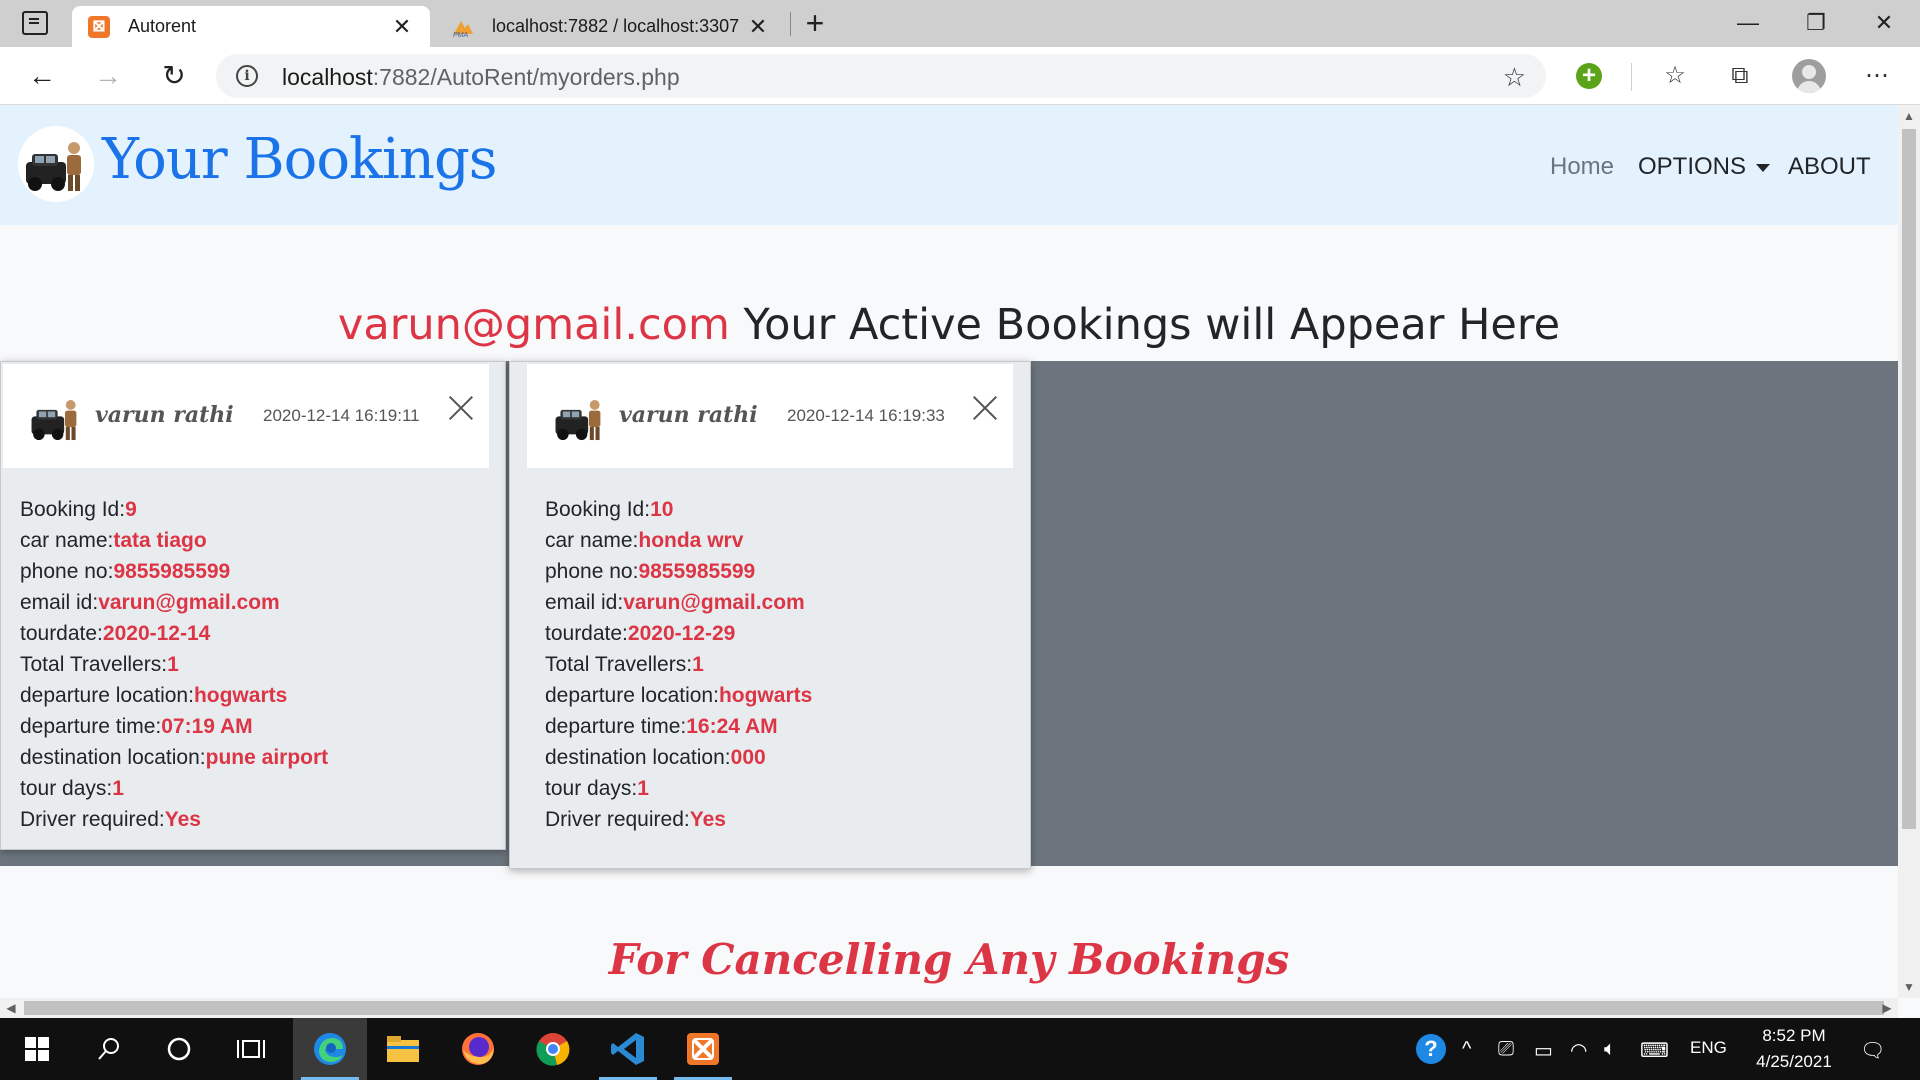  Describe the element at coordinates (640, 633) in the screenshot. I see `tourdate-row: tourdate:2020-12-29` at that location.